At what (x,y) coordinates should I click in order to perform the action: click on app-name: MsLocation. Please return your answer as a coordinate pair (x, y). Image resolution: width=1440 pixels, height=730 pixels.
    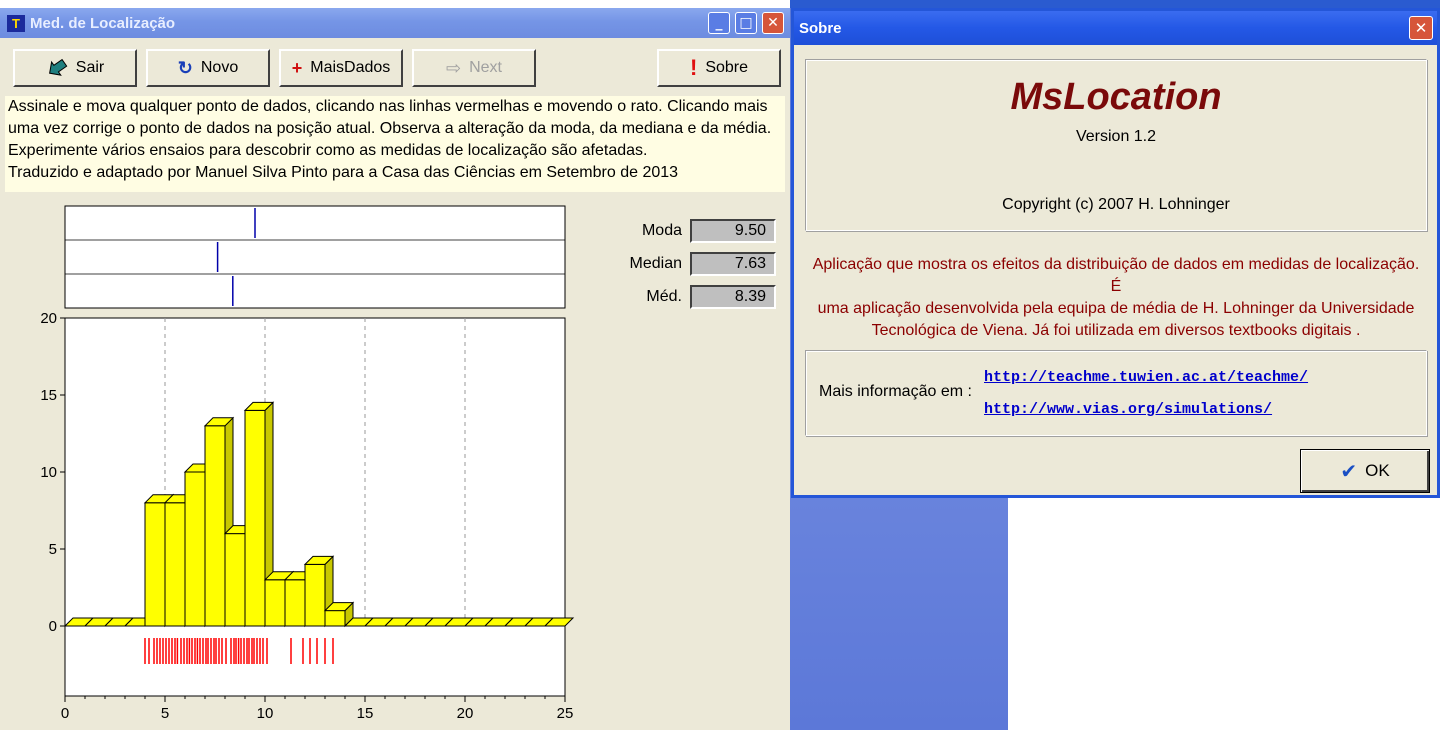
    Looking at the image, I should click on (1116, 97).